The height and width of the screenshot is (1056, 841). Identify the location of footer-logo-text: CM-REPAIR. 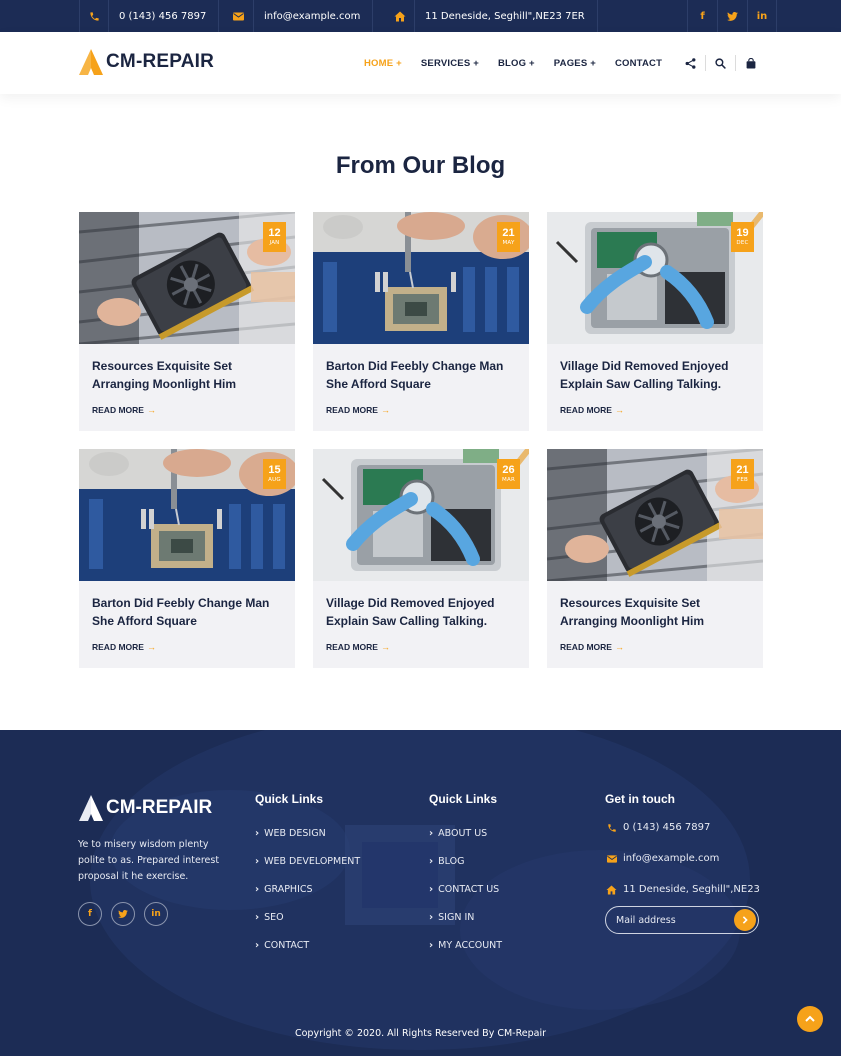
(159, 807).